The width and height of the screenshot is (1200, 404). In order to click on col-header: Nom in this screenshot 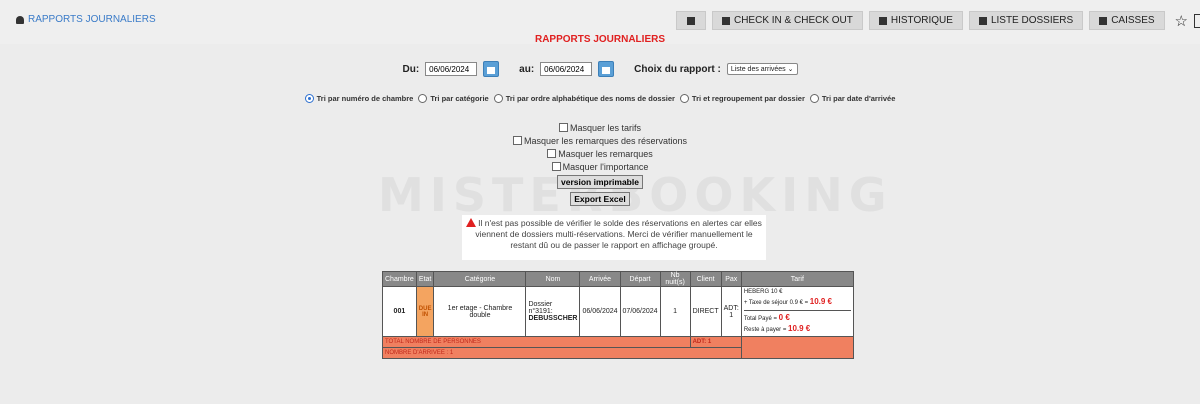, I will do `click(553, 279)`.